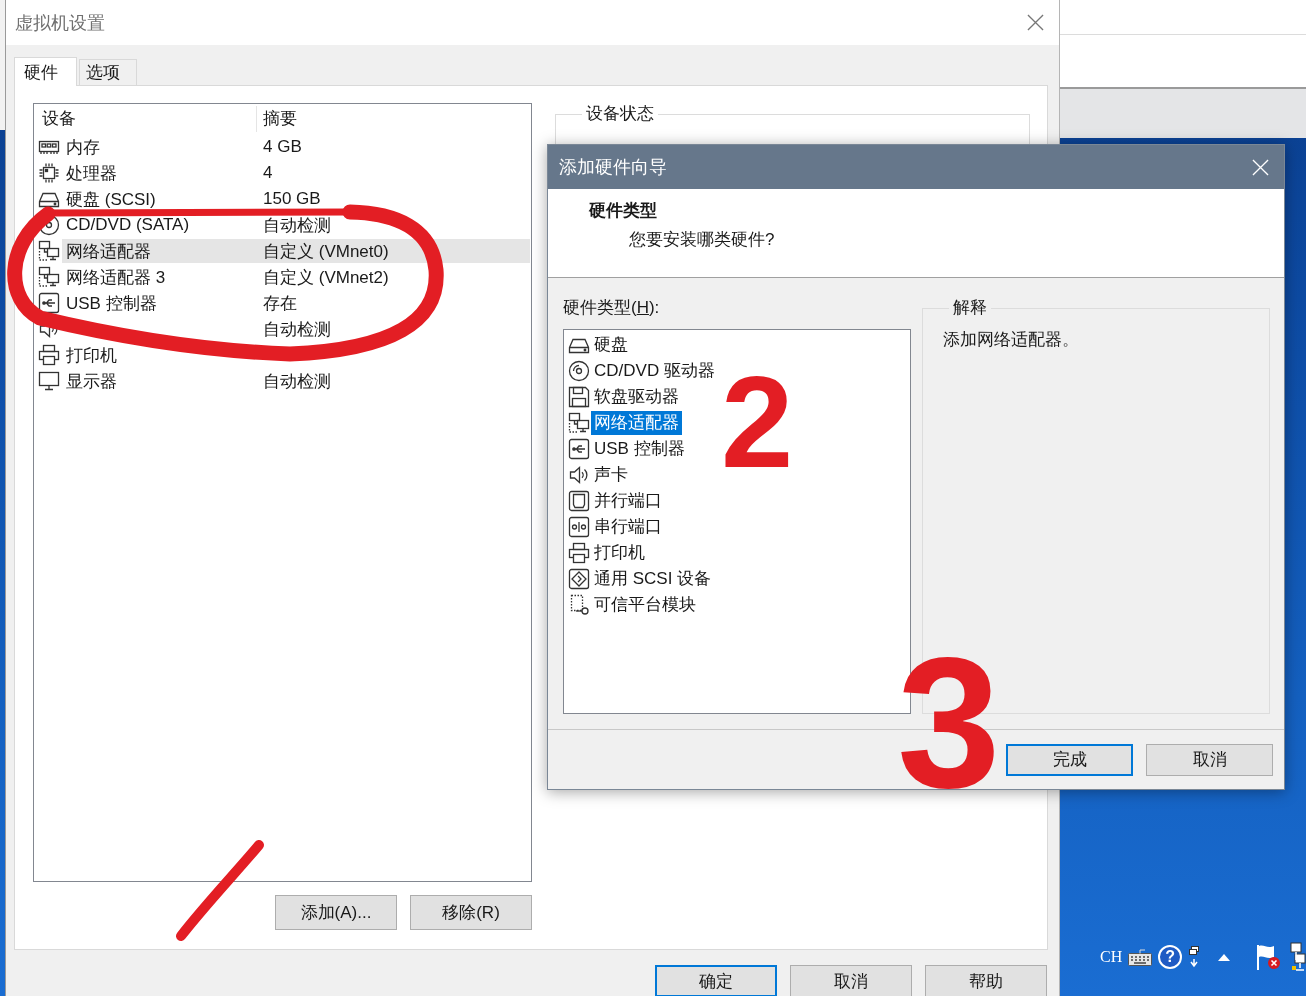 This screenshot has width=1306, height=996. What do you see at coordinates (611, 308) in the screenshot?
I see `list-label: 硬件类型(H):` at bounding box center [611, 308].